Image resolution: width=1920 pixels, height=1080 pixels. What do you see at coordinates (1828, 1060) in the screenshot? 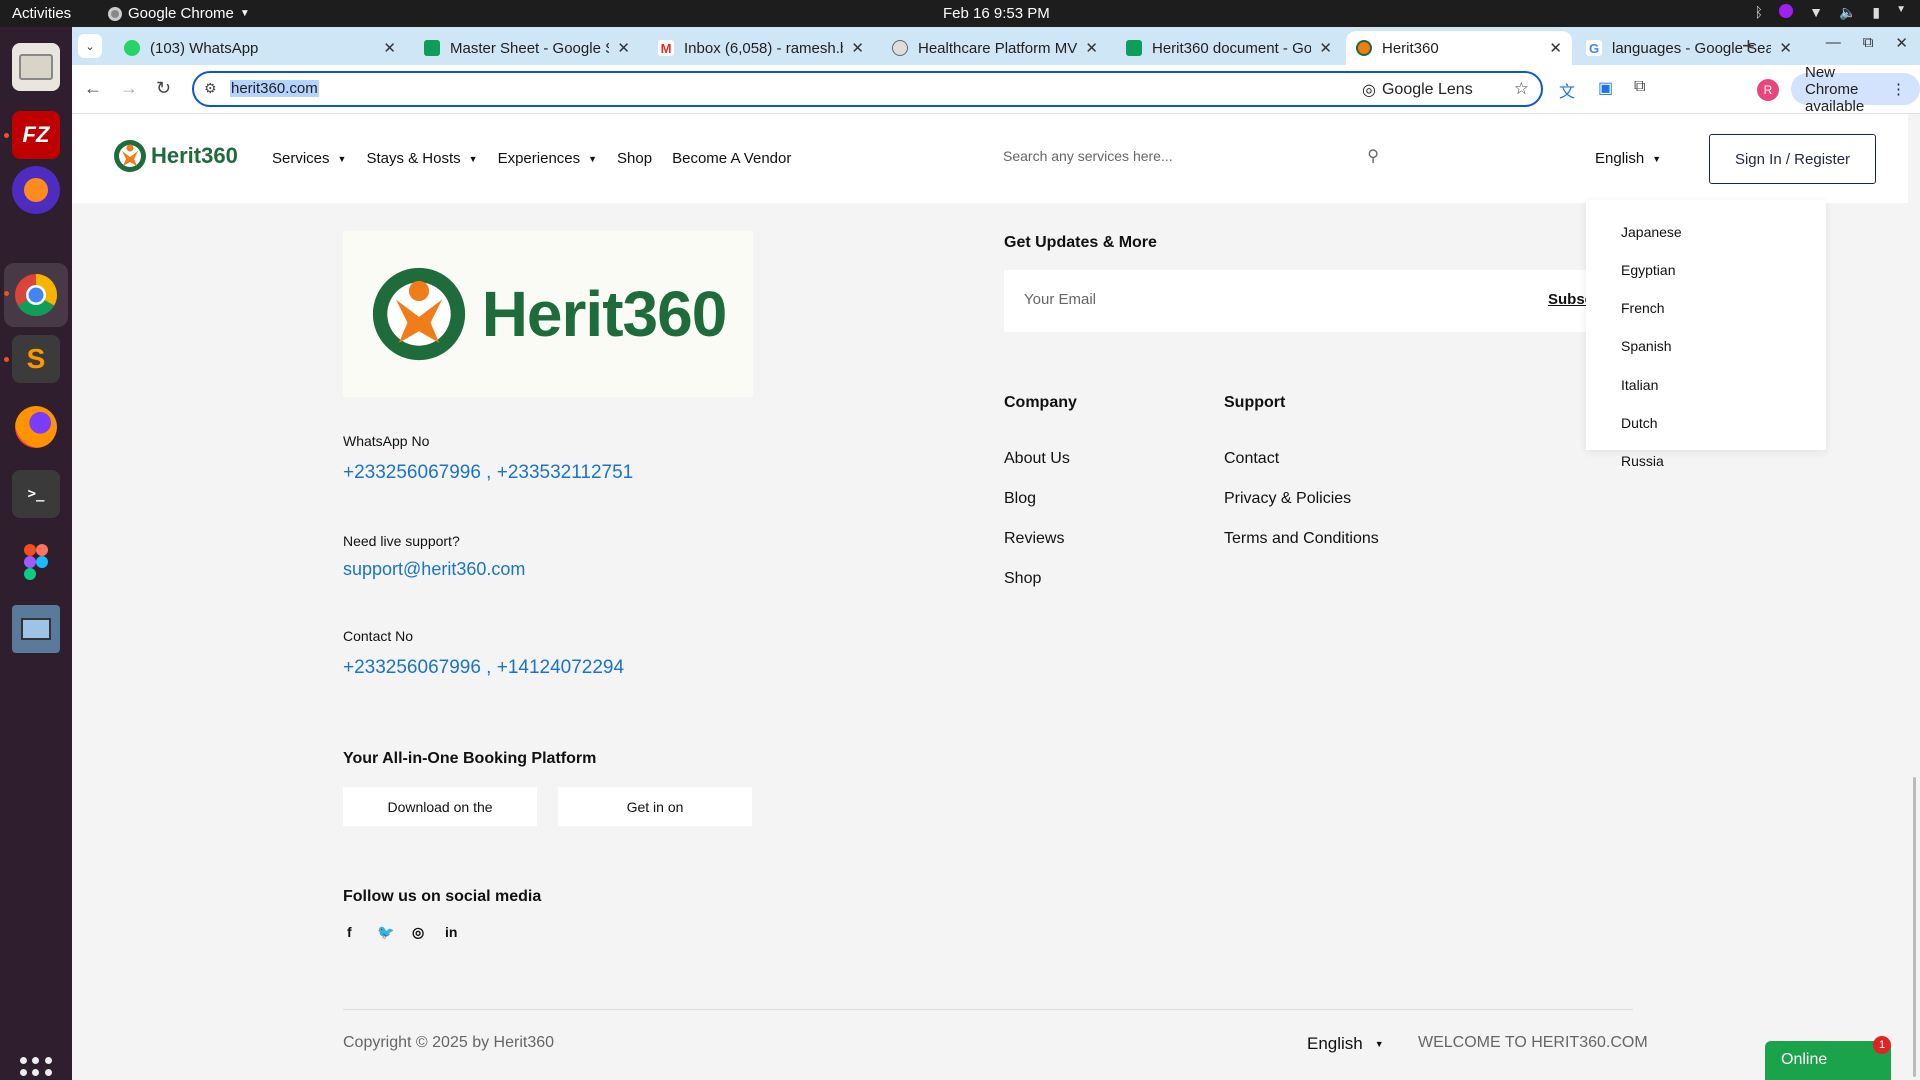
I see `online-chat-widget: Online` at bounding box center [1828, 1060].